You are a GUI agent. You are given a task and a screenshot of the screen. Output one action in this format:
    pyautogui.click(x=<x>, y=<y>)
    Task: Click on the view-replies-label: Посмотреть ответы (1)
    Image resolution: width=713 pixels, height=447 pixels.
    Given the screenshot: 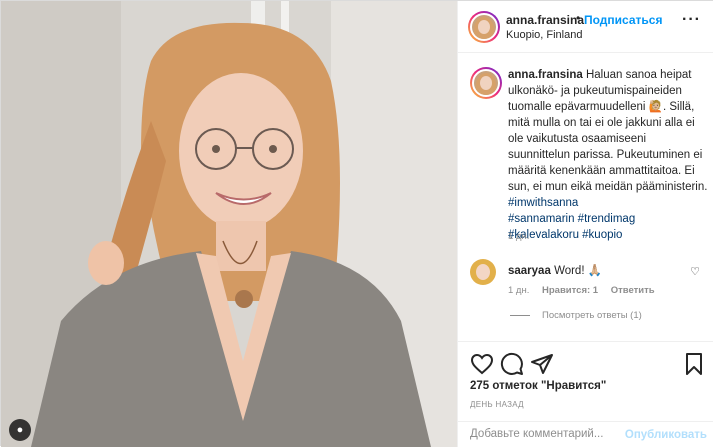 What is the action you would take?
    pyautogui.click(x=592, y=315)
    